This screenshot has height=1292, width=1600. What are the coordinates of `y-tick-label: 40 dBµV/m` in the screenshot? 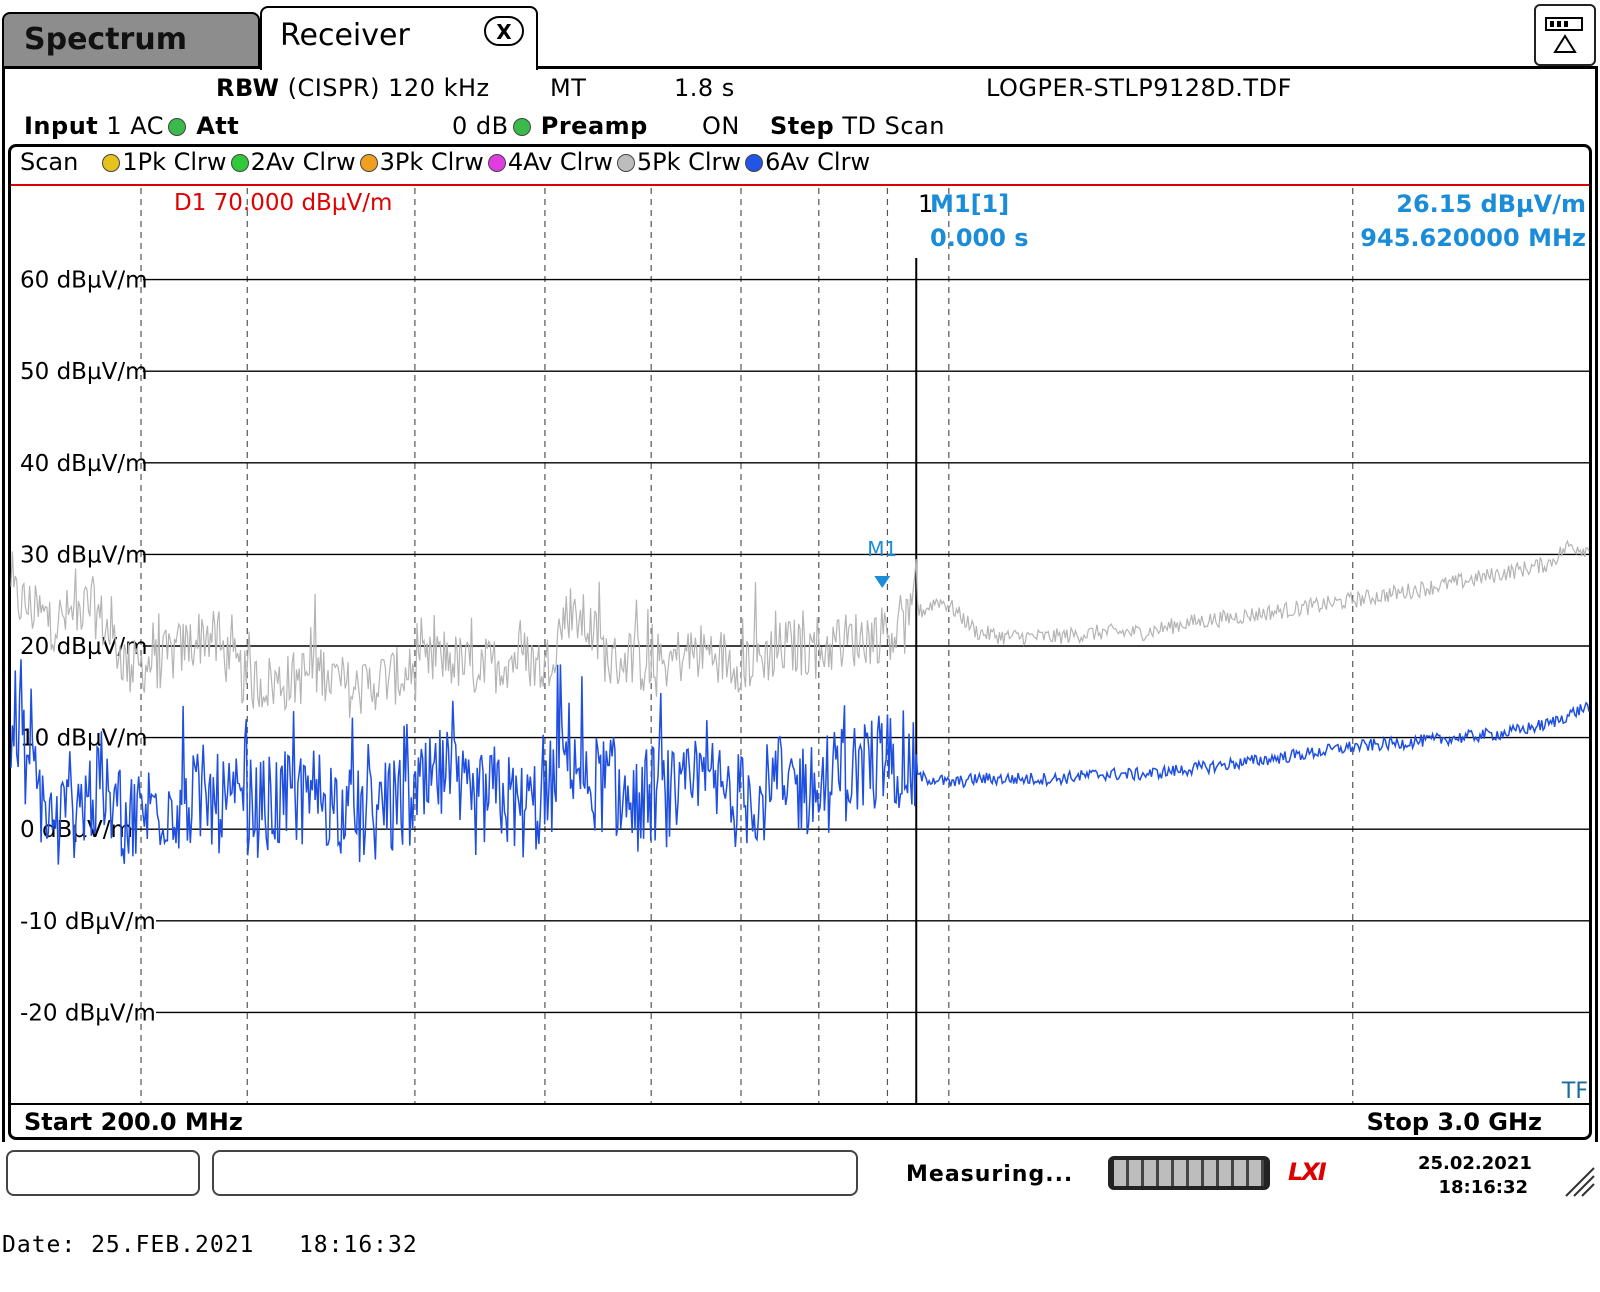 It's located at (83, 464).